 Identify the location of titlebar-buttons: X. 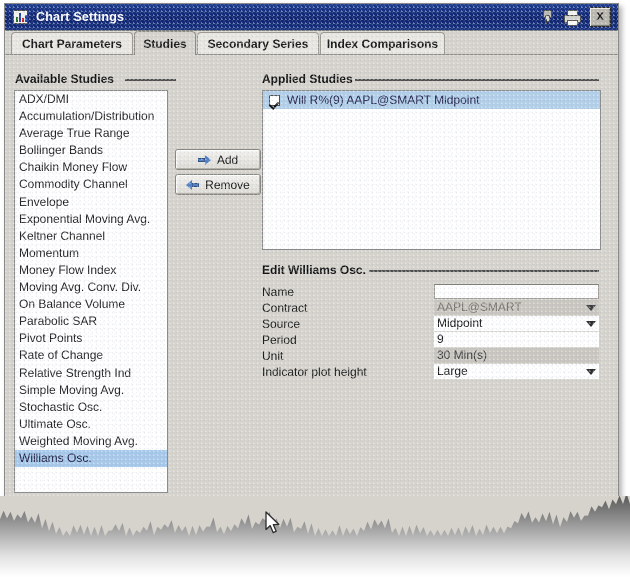
(579, 17).